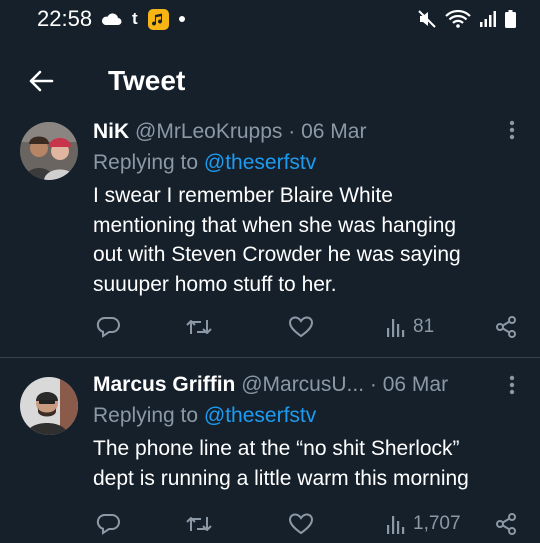 This screenshot has width=540, height=543. Describe the element at coordinates (158, 19) in the screenshot. I see `music-app-icon` at that location.